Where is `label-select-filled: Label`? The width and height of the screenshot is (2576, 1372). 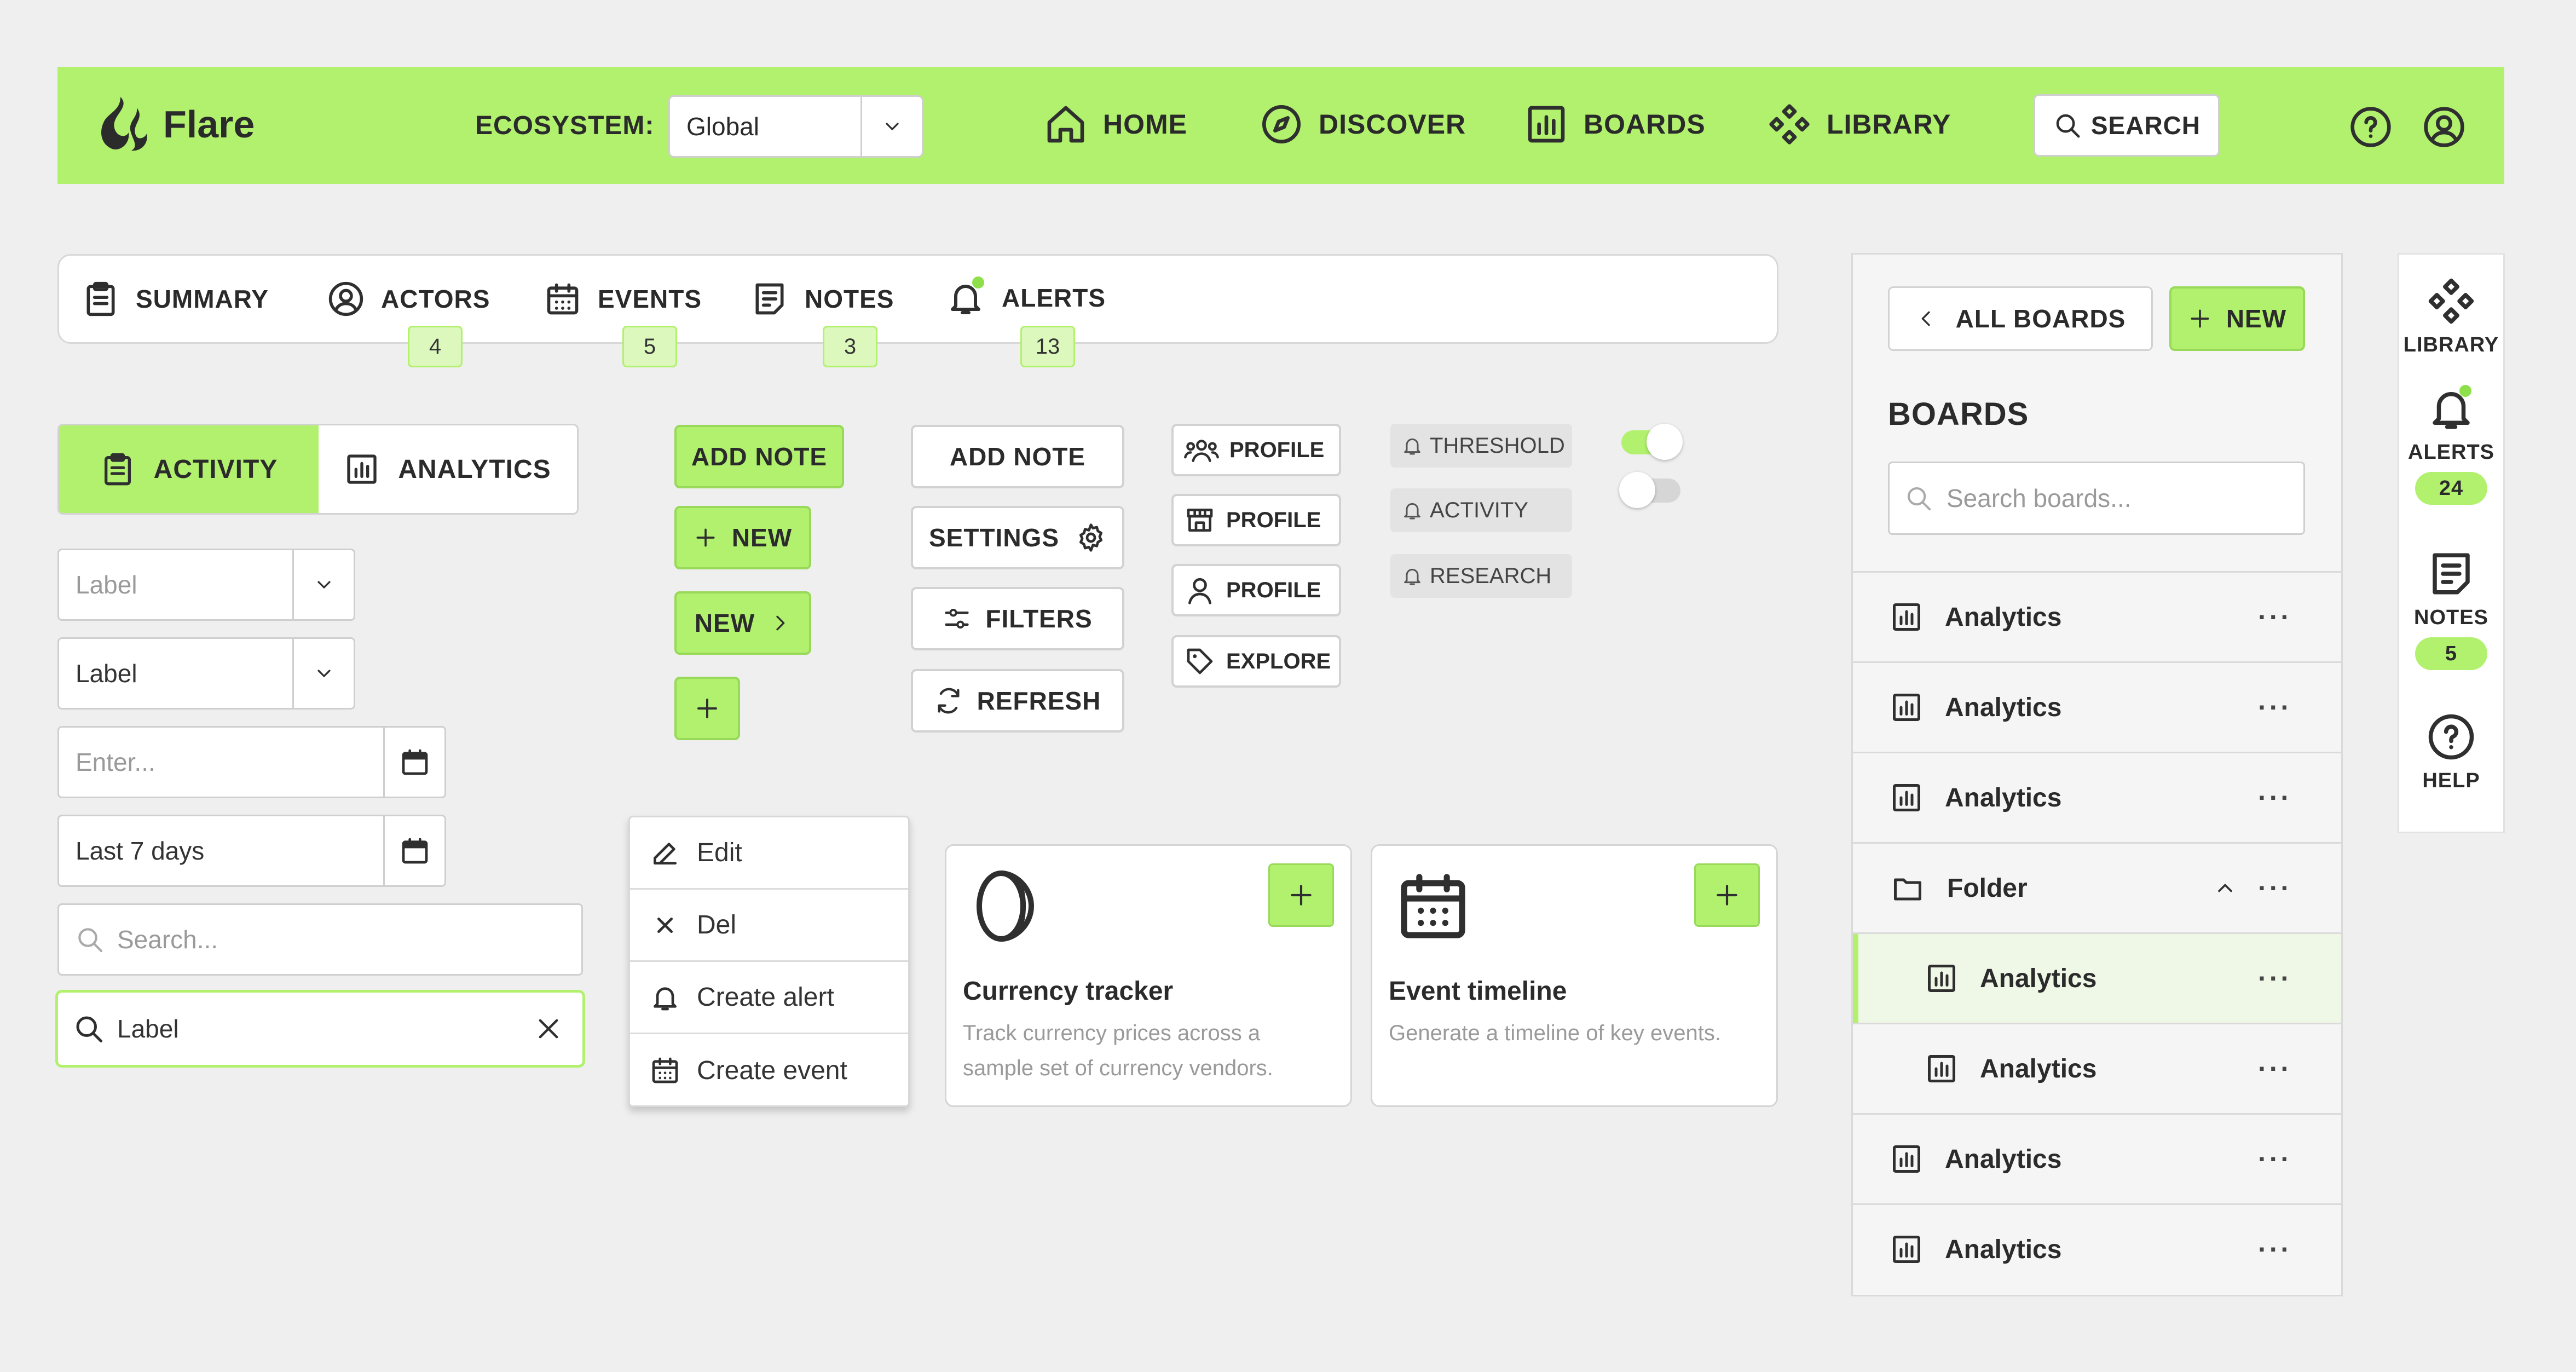 label-select-filled: Label is located at coordinates (206, 673).